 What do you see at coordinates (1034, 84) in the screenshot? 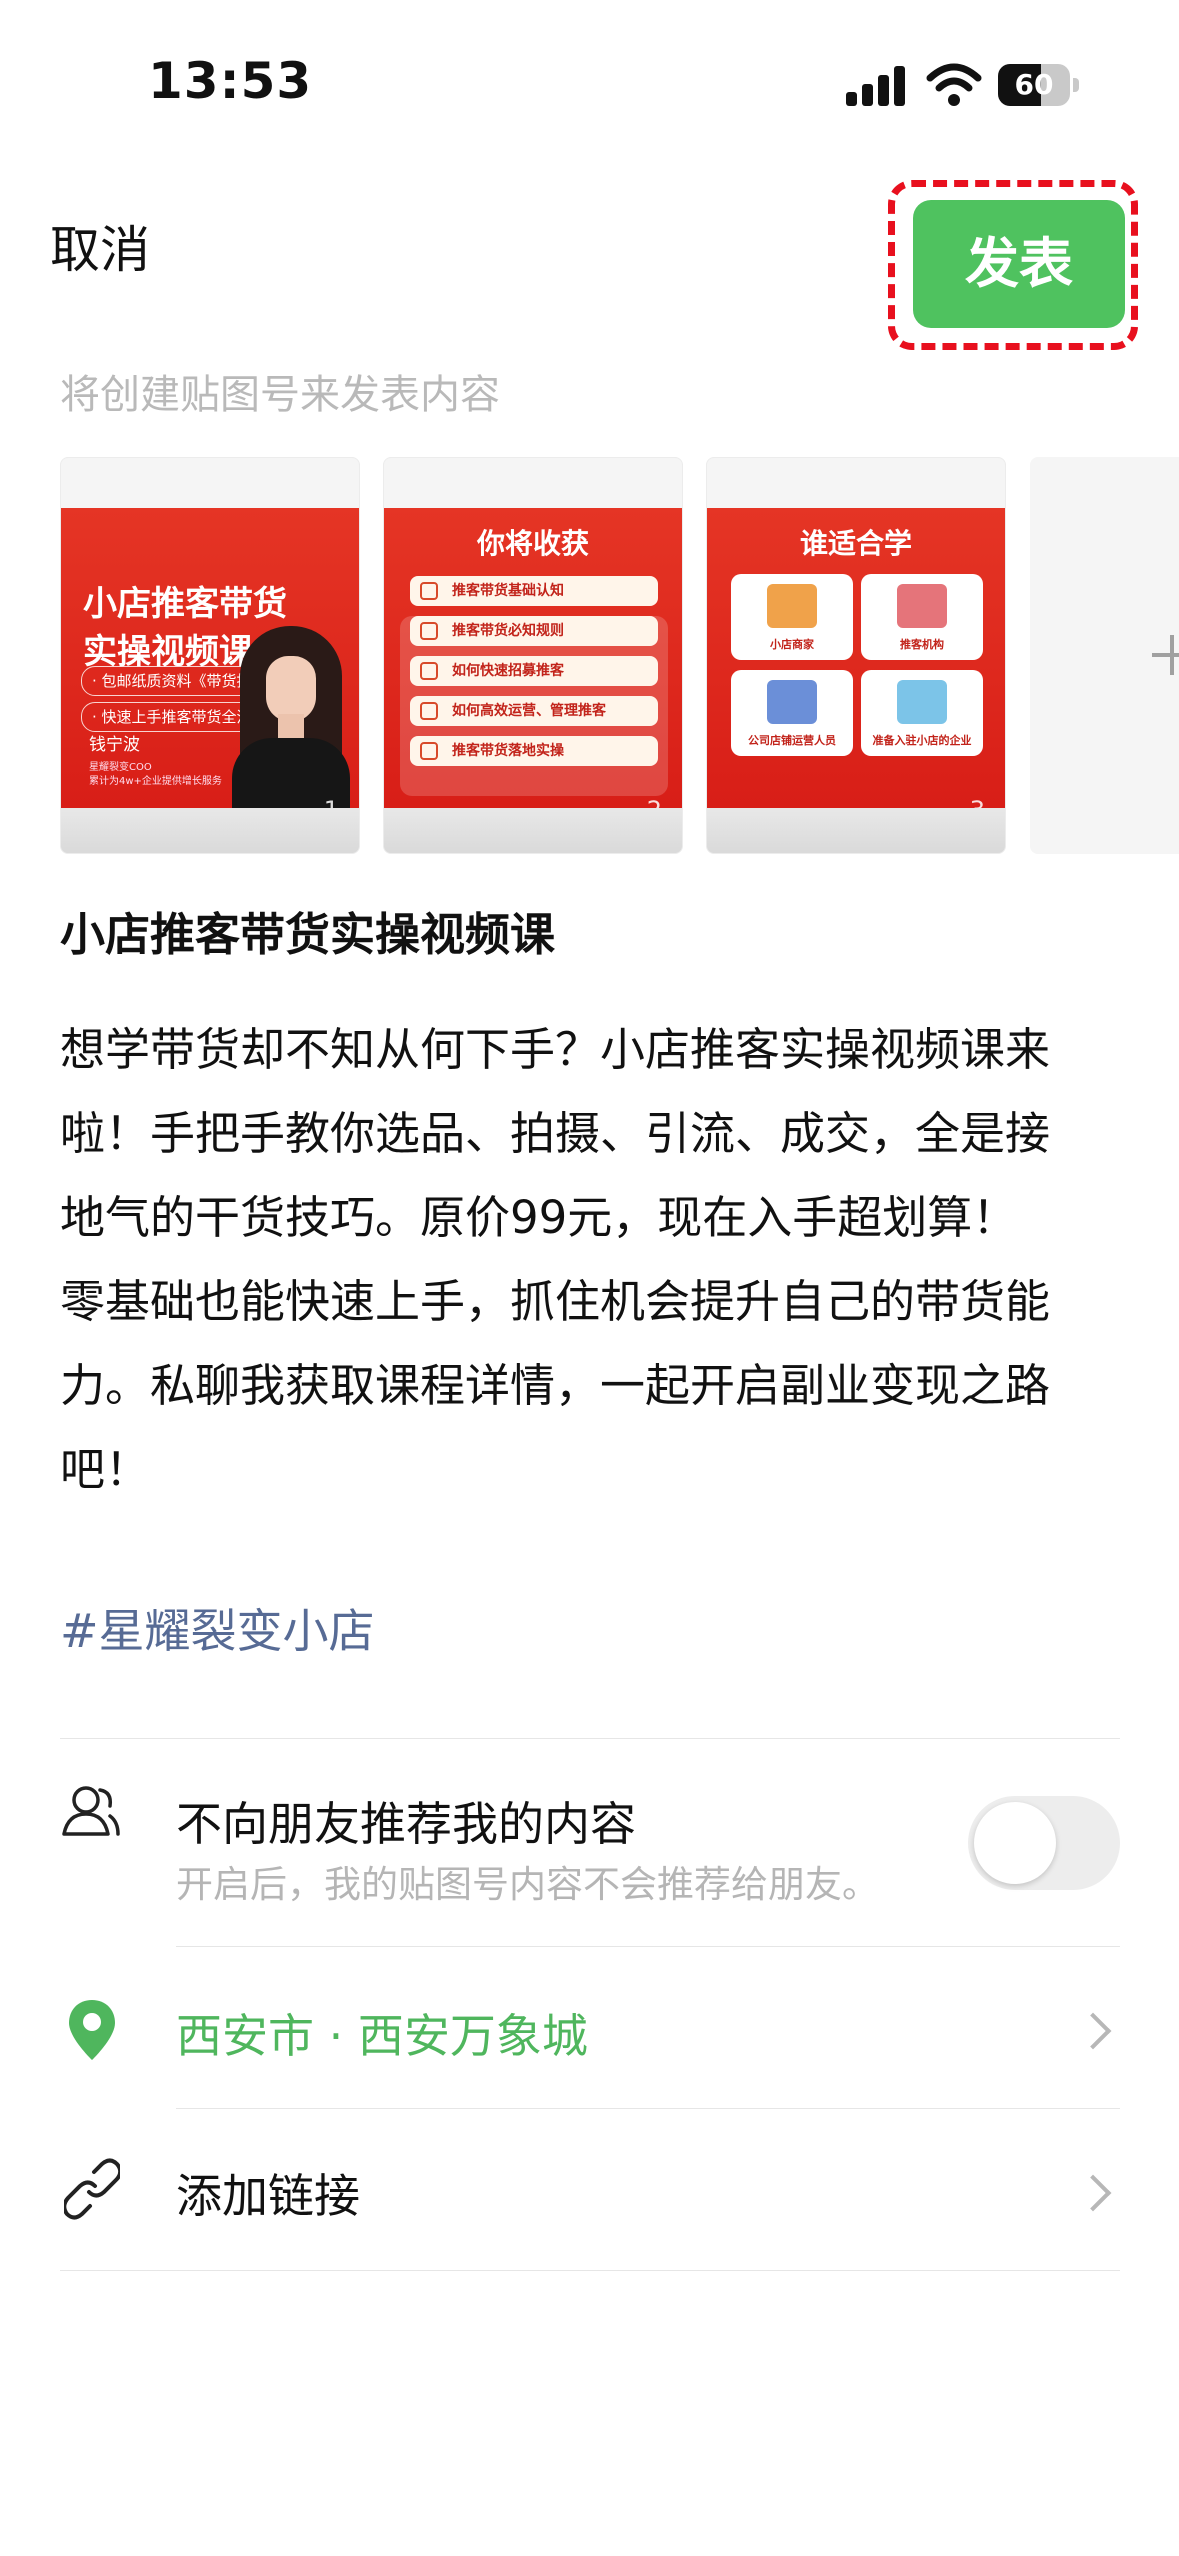
I see `battery-level: 60` at bounding box center [1034, 84].